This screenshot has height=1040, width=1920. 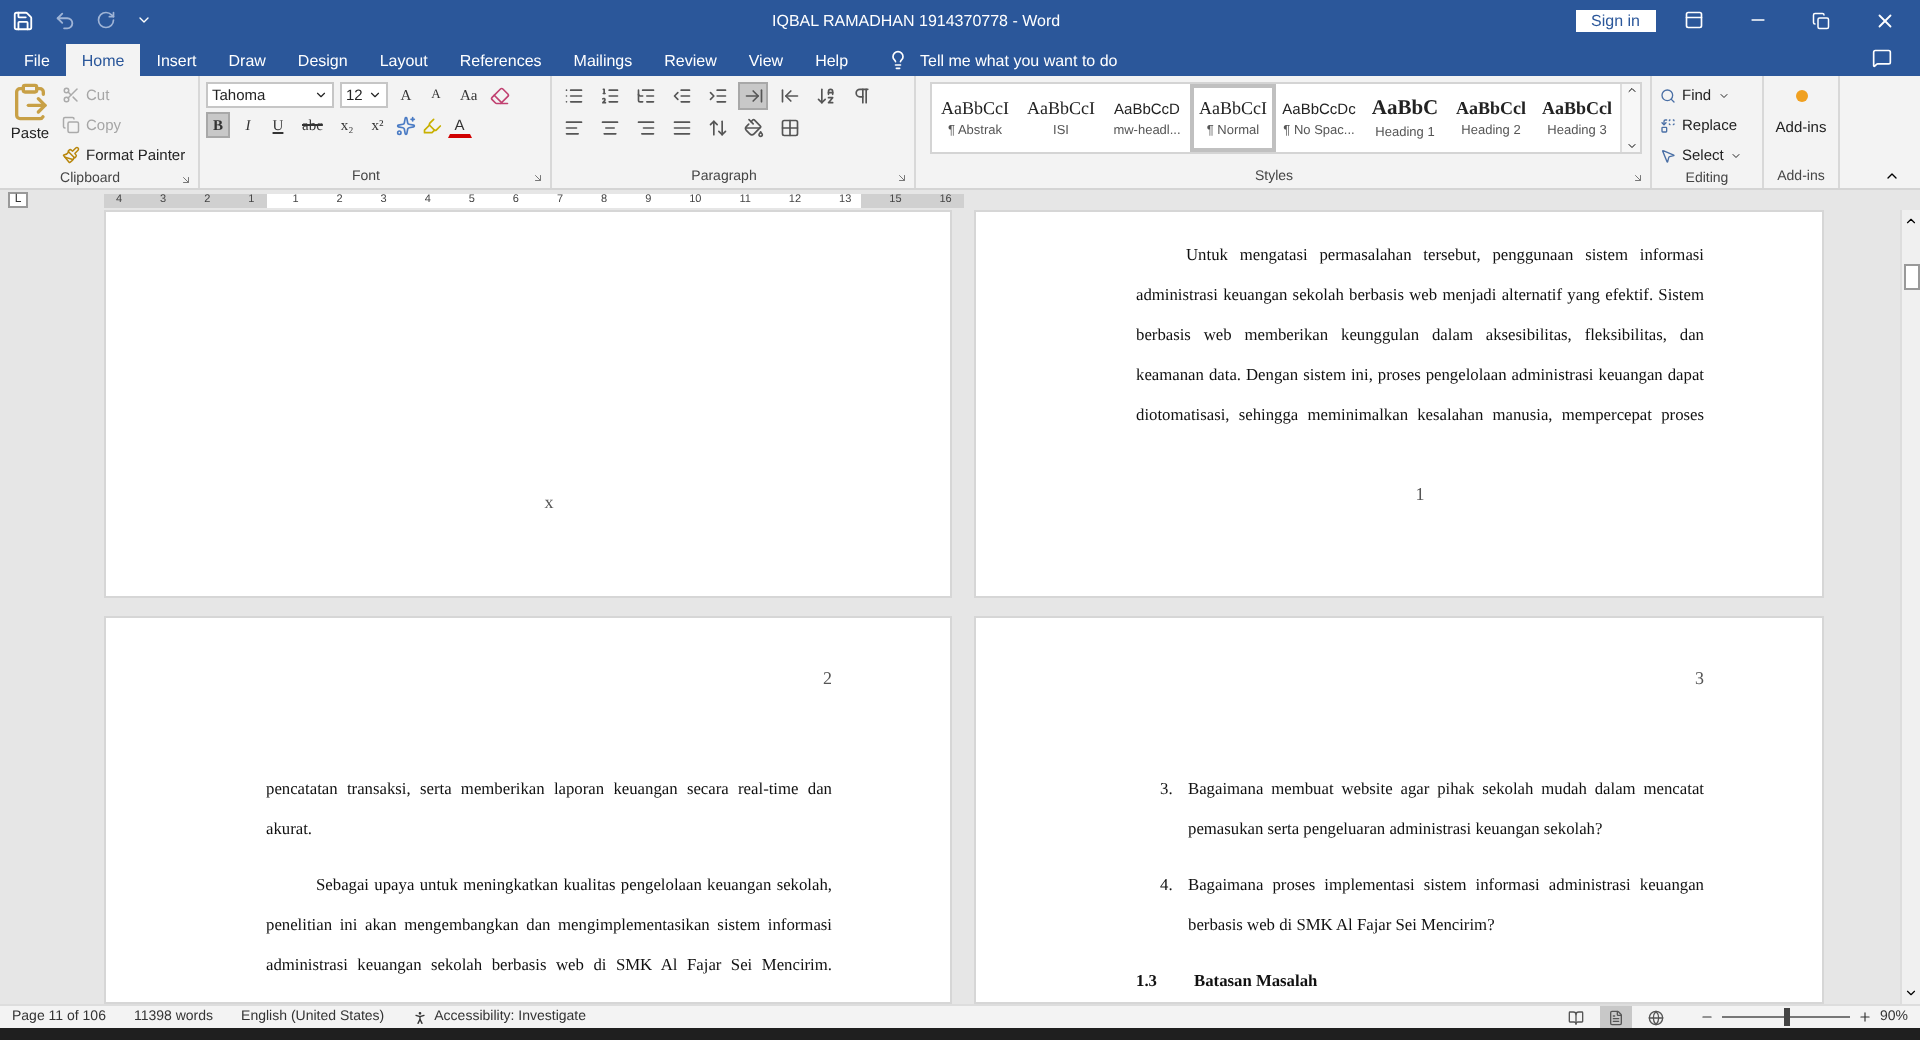 I want to click on numbering-icon, so click(x=609, y=96).